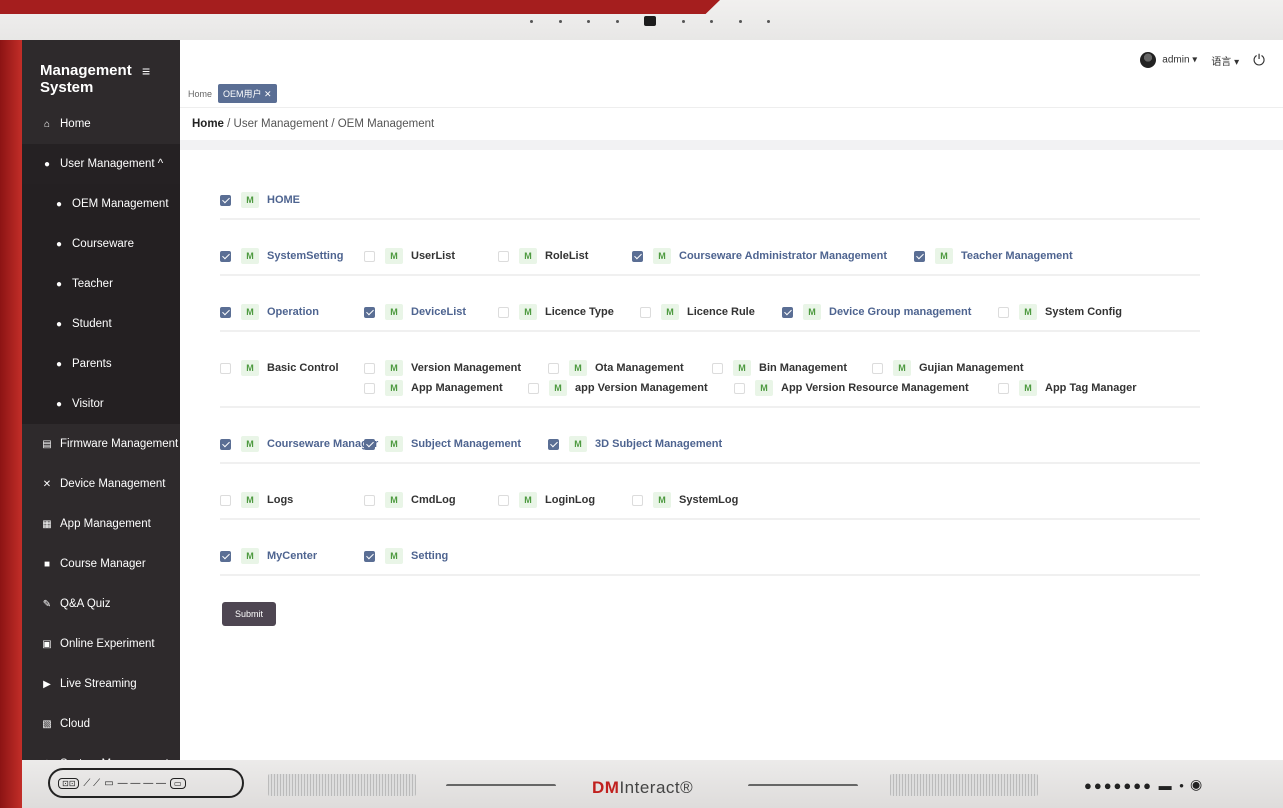  I want to click on sidebar-item-online-experiment: ▣ Online Experiment, so click(101, 644).